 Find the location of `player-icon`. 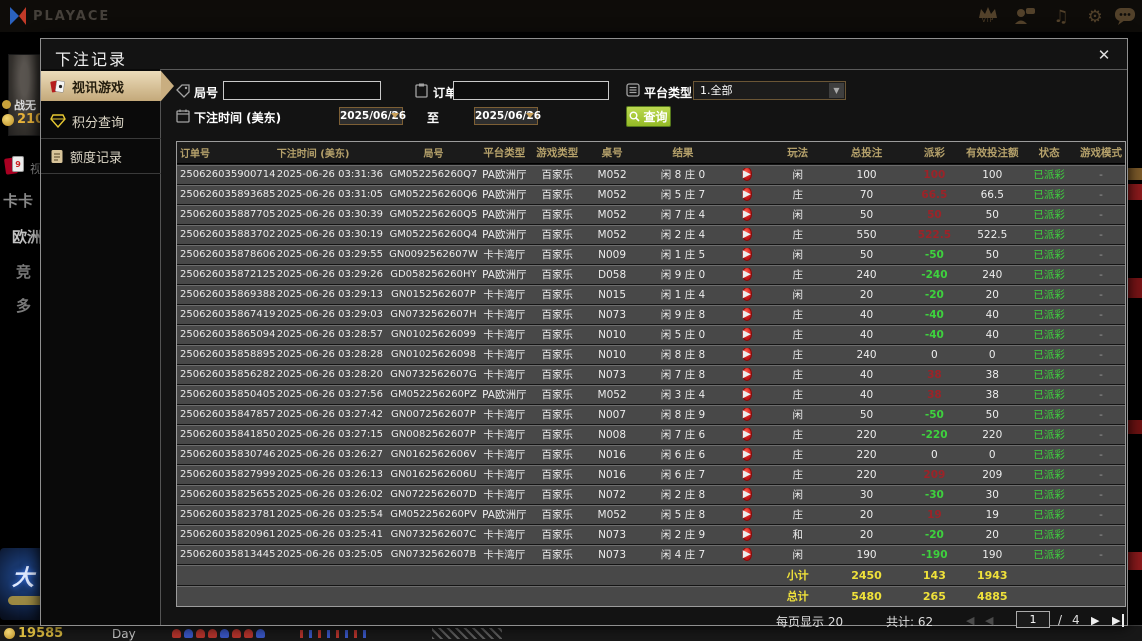

player-icon is located at coordinates (6, 104).